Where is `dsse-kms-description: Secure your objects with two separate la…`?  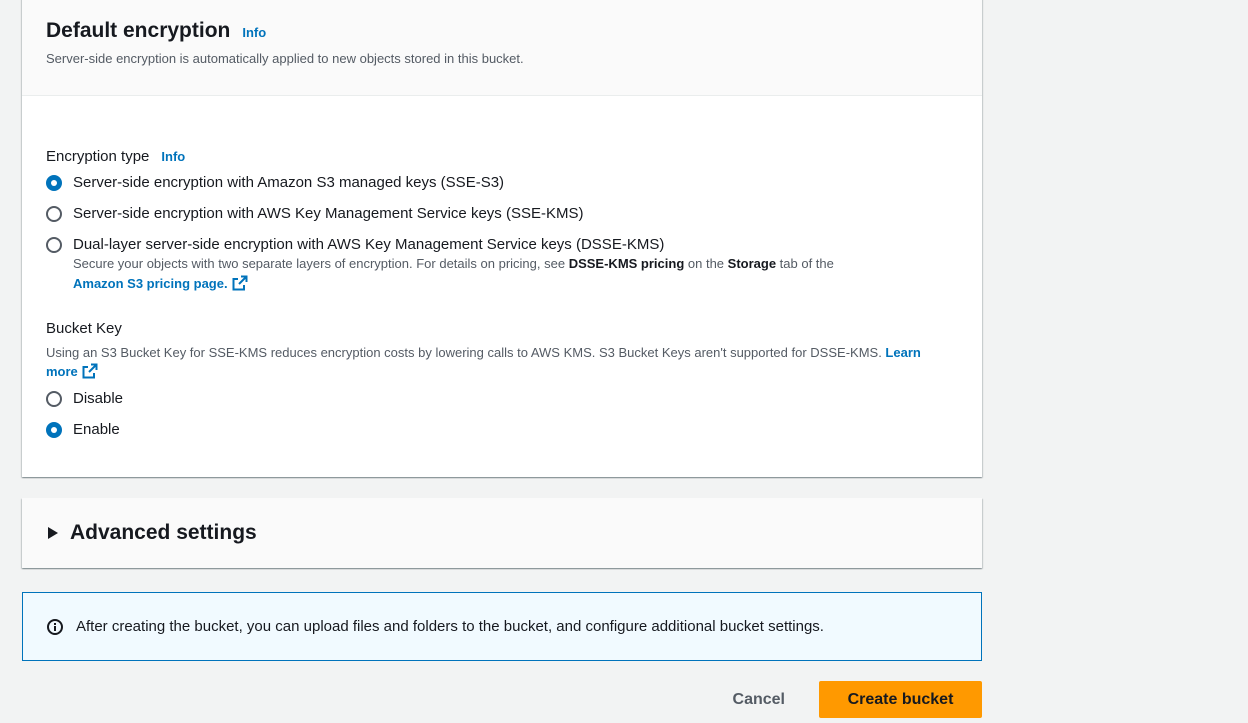
dsse-kms-description: Secure your objects with two separate la… is located at coordinates (508, 274).